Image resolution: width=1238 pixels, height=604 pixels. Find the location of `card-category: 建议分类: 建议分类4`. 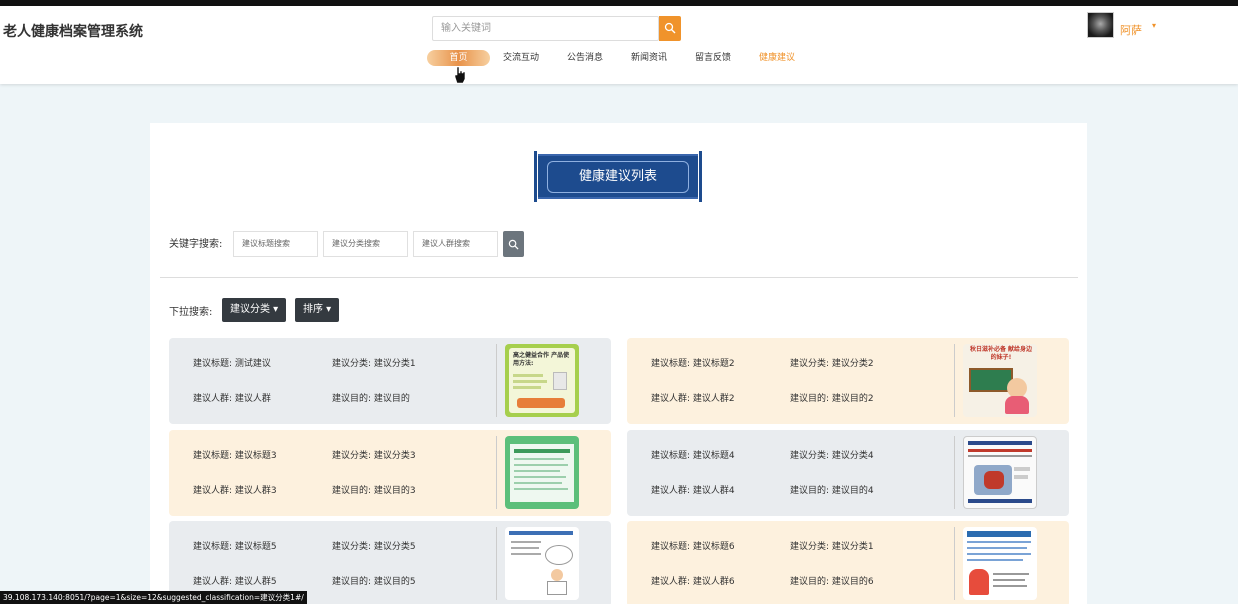

card-category: 建议分类: 建议分类4 is located at coordinates (832, 456).